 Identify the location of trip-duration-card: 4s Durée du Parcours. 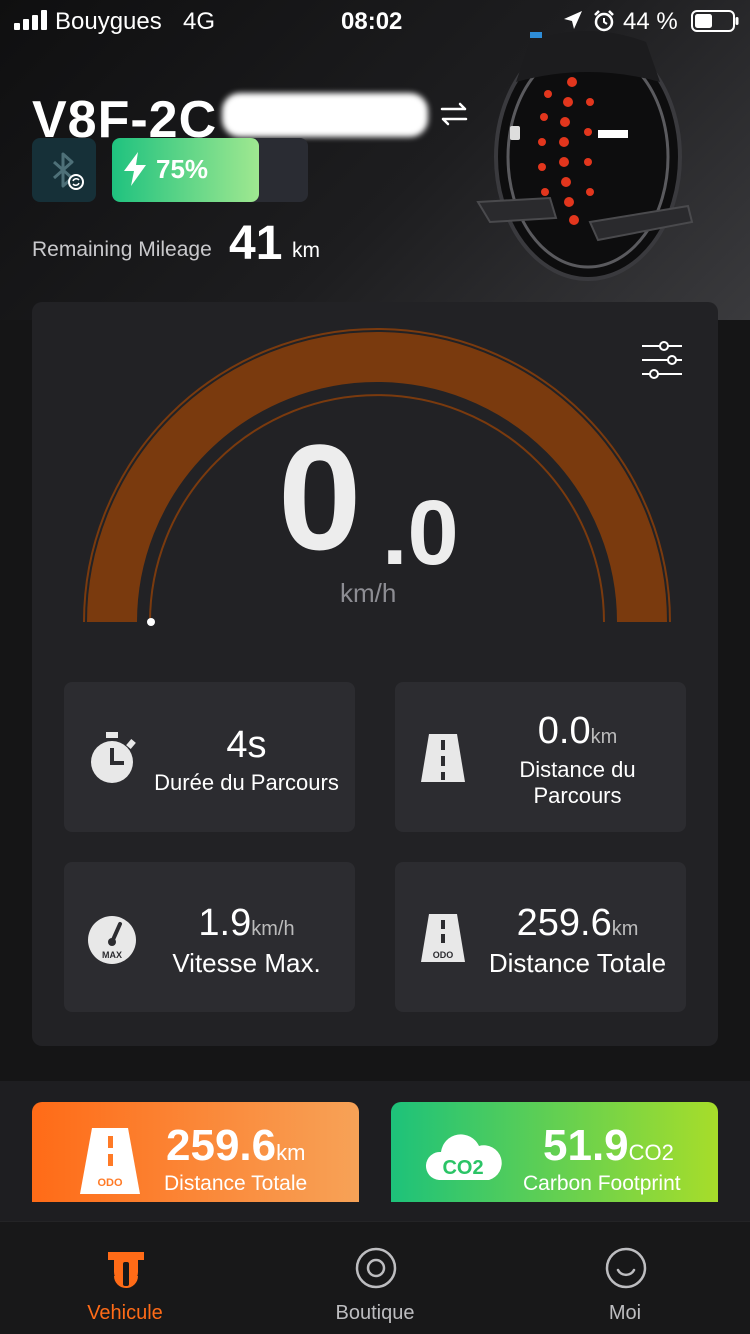
(209, 757).